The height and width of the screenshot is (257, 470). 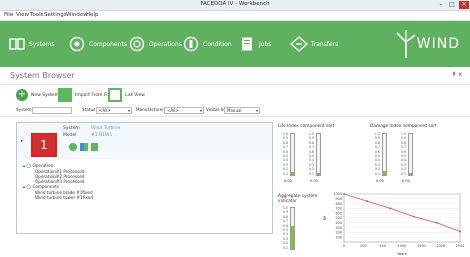 I want to click on tree-components: ▴ ◯ Components, so click(x=41, y=186).